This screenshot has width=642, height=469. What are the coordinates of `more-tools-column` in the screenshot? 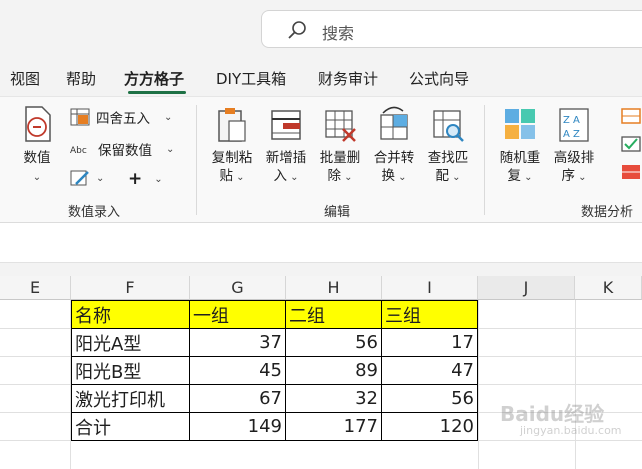 It's located at (631, 147).